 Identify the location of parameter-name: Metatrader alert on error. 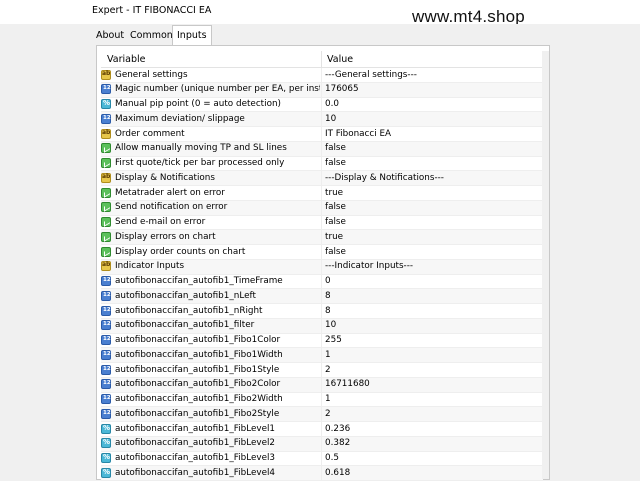
(170, 192).